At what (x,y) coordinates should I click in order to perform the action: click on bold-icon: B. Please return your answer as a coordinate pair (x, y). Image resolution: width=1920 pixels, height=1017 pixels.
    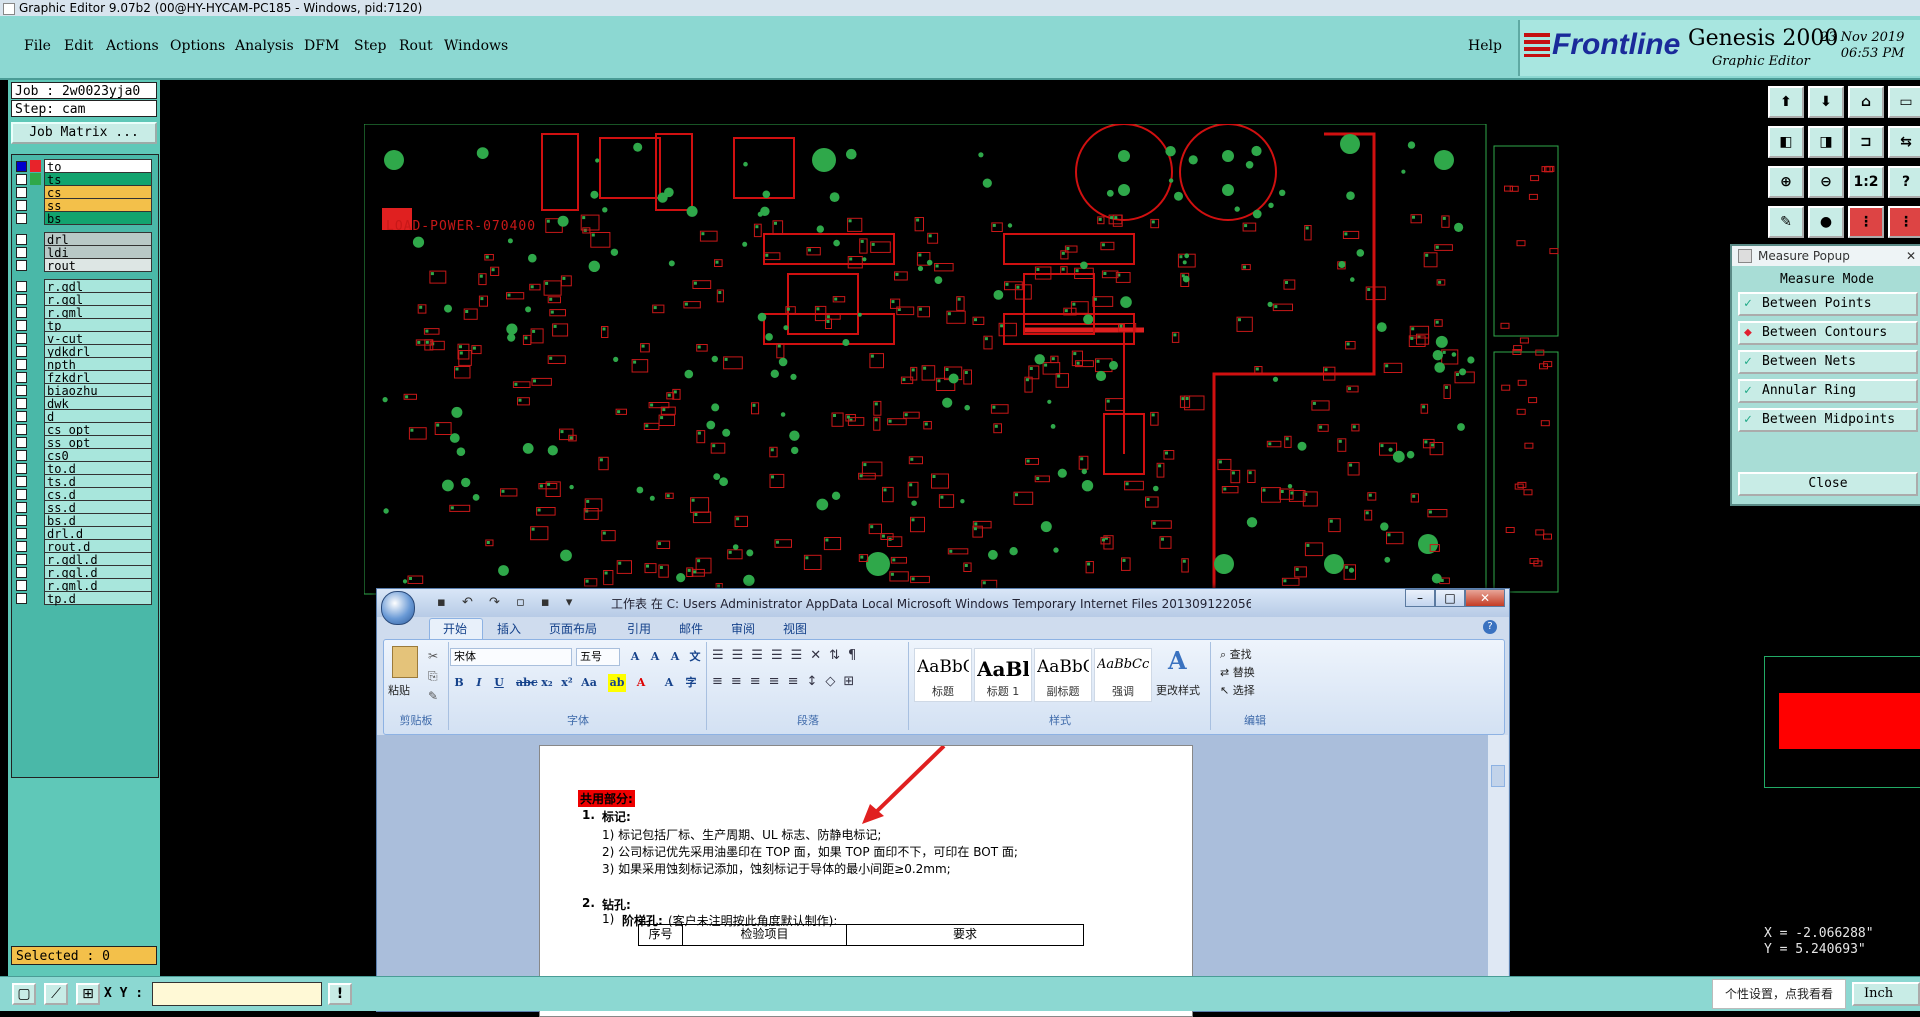
    Looking at the image, I should click on (459, 683).